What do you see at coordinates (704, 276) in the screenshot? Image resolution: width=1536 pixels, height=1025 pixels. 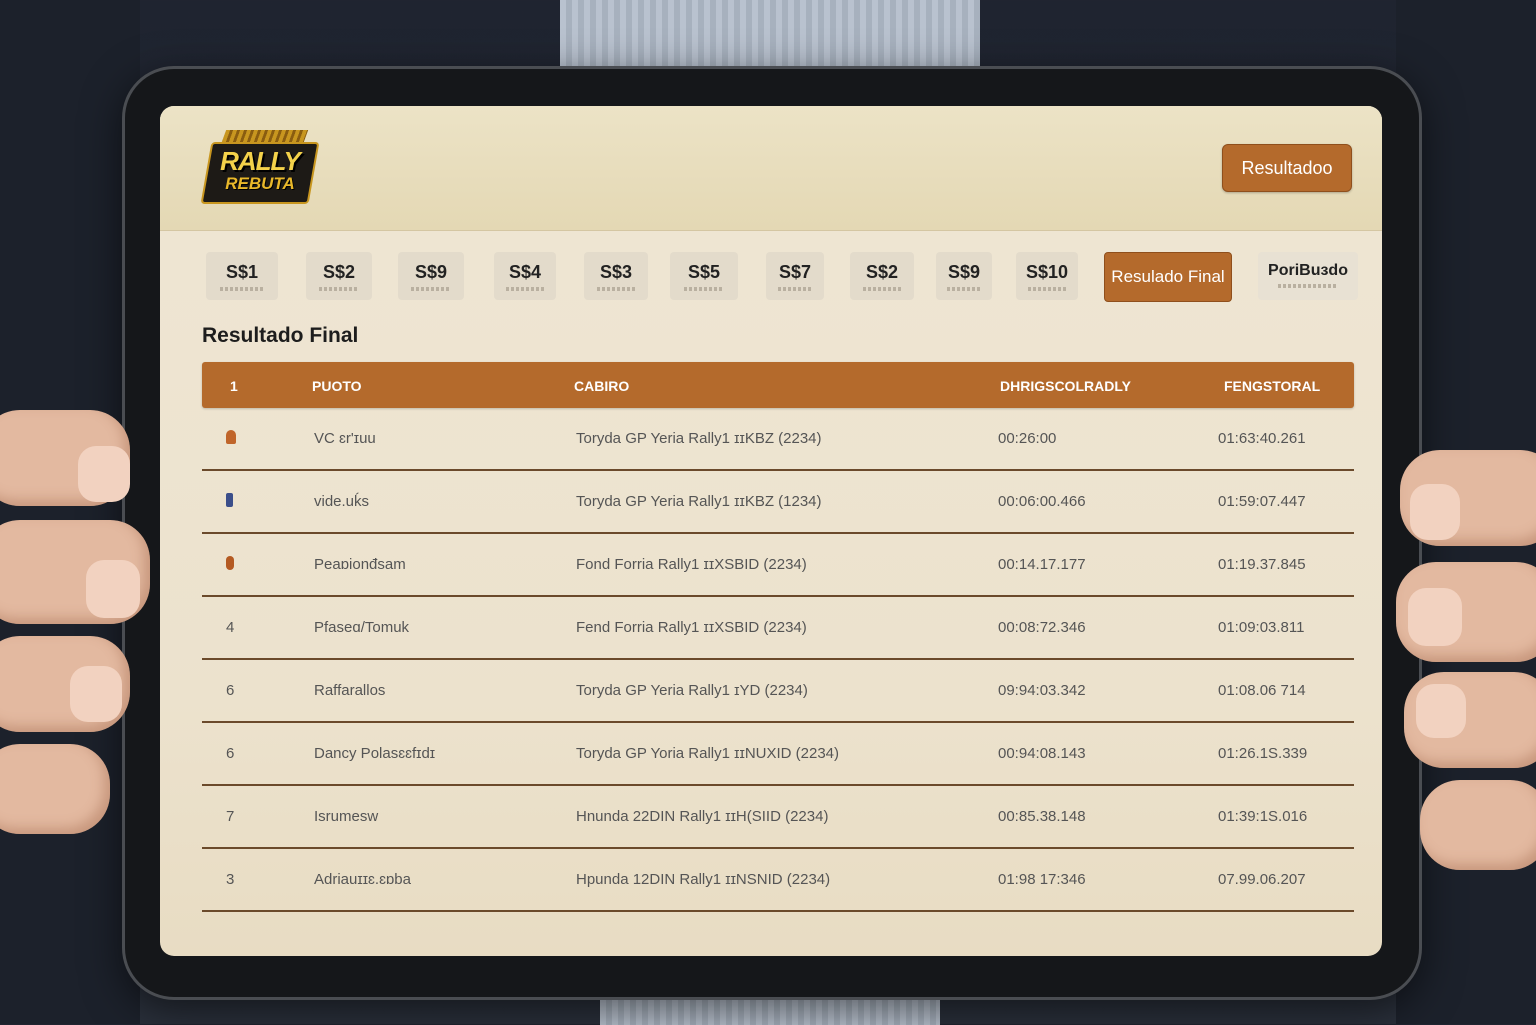 I see `tab-stage: S$5` at bounding box center [704, 276].